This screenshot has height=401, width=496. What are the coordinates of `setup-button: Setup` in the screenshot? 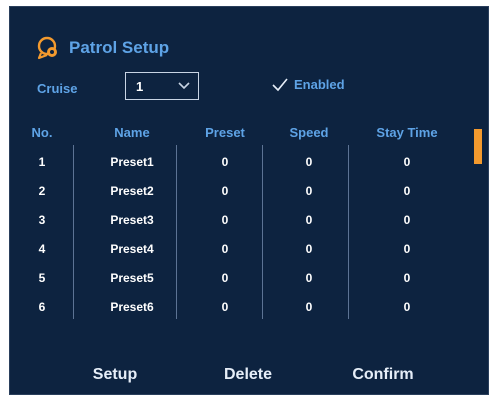 It's located at (115, 375).